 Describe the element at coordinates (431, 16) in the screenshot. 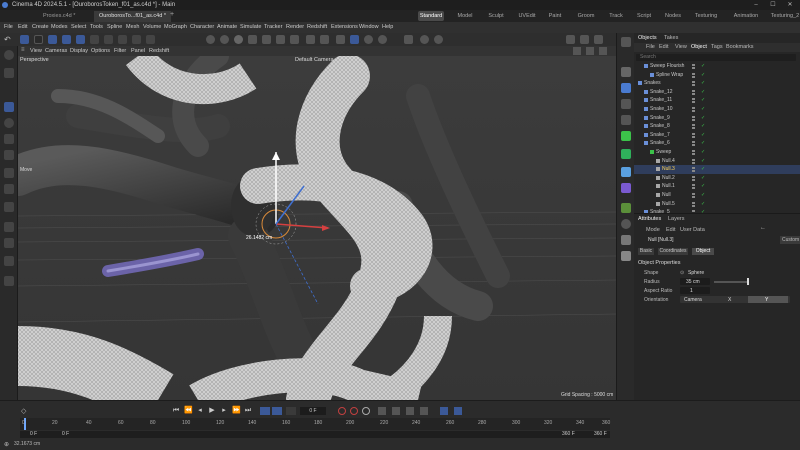

I see `layout-tab-standard: Standard` at that location.